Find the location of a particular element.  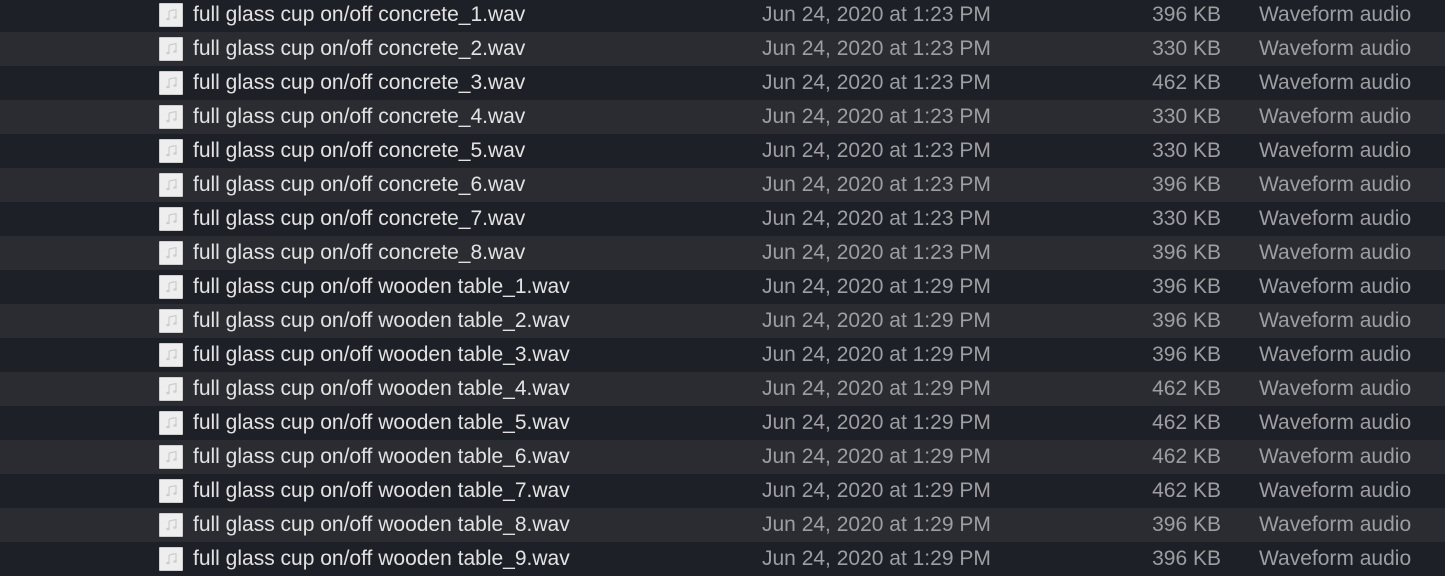

file-name: full glass cup on/off wooden table_2.wav is located at coordinates (381, 320).